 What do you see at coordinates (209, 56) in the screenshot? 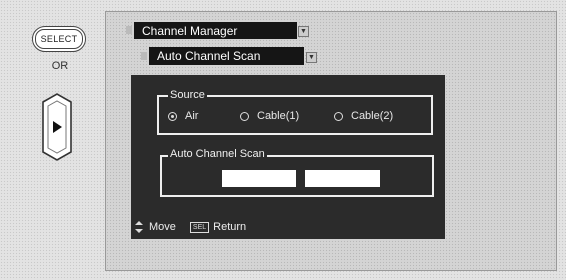
I see `submenu-title-text: Auto Channel Scan` at bounding box center [209, 56].